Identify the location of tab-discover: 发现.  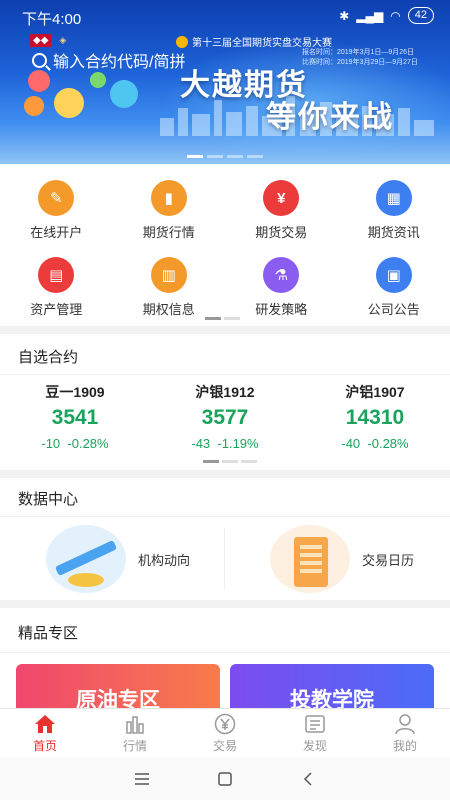
(315, 733).